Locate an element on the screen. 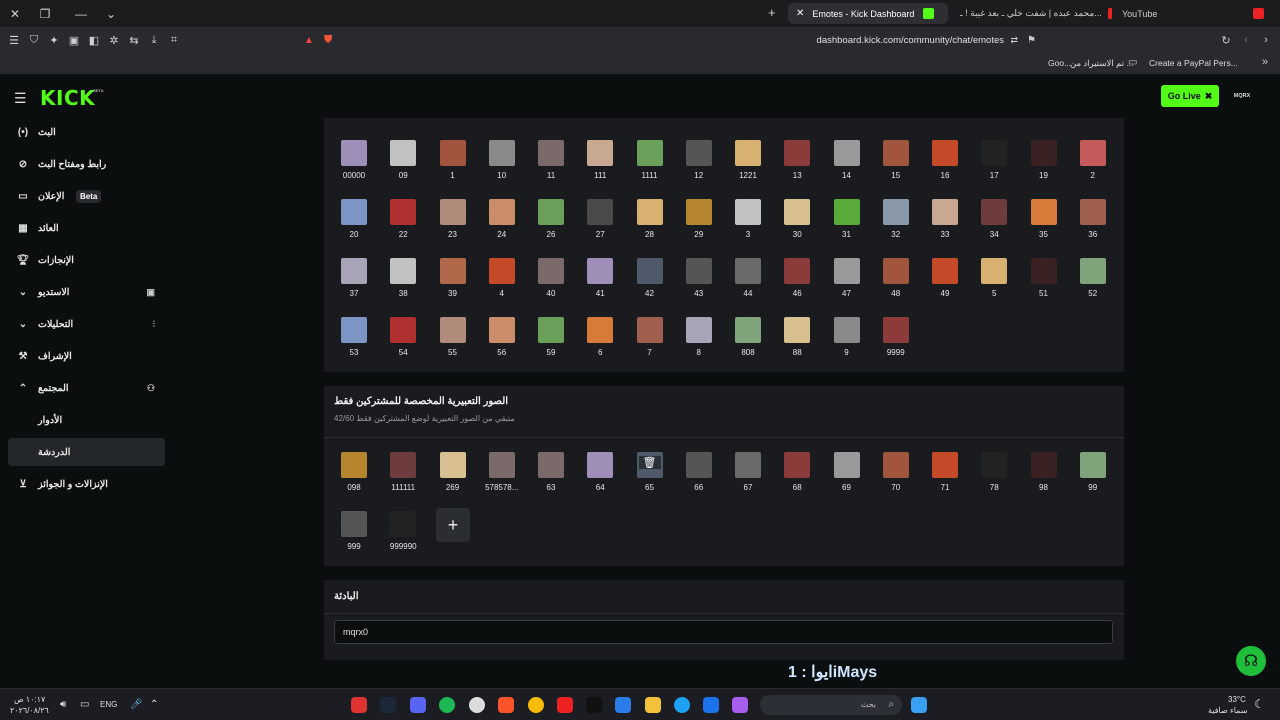 The width and height of the screenshot is (1280, 720). emote-item: 41 is located at coordinates (600, 283).